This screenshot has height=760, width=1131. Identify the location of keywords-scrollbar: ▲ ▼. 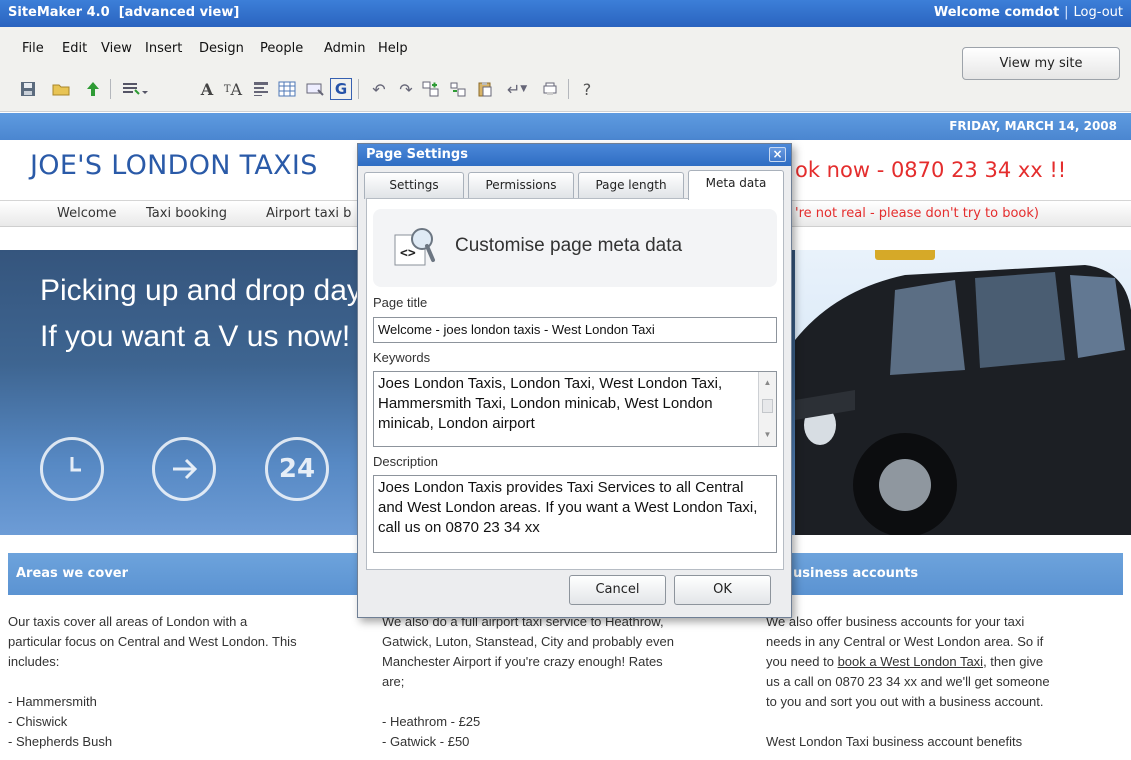
(767, 409).